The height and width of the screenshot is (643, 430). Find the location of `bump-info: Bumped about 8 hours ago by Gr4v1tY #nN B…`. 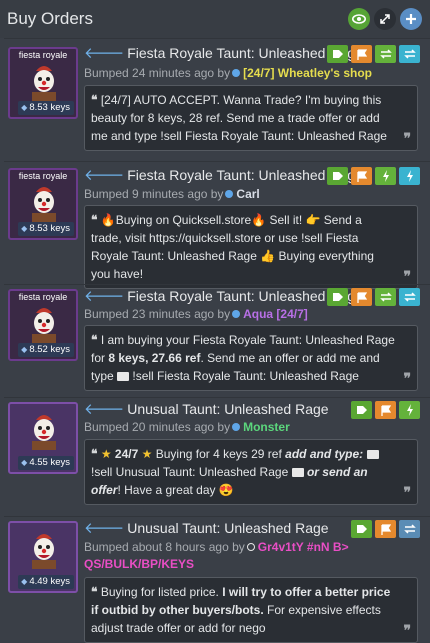

bump-info: Bumped about 8 hours ago by Gr4v1tY #nN B… is located at coordinates (216, 555).